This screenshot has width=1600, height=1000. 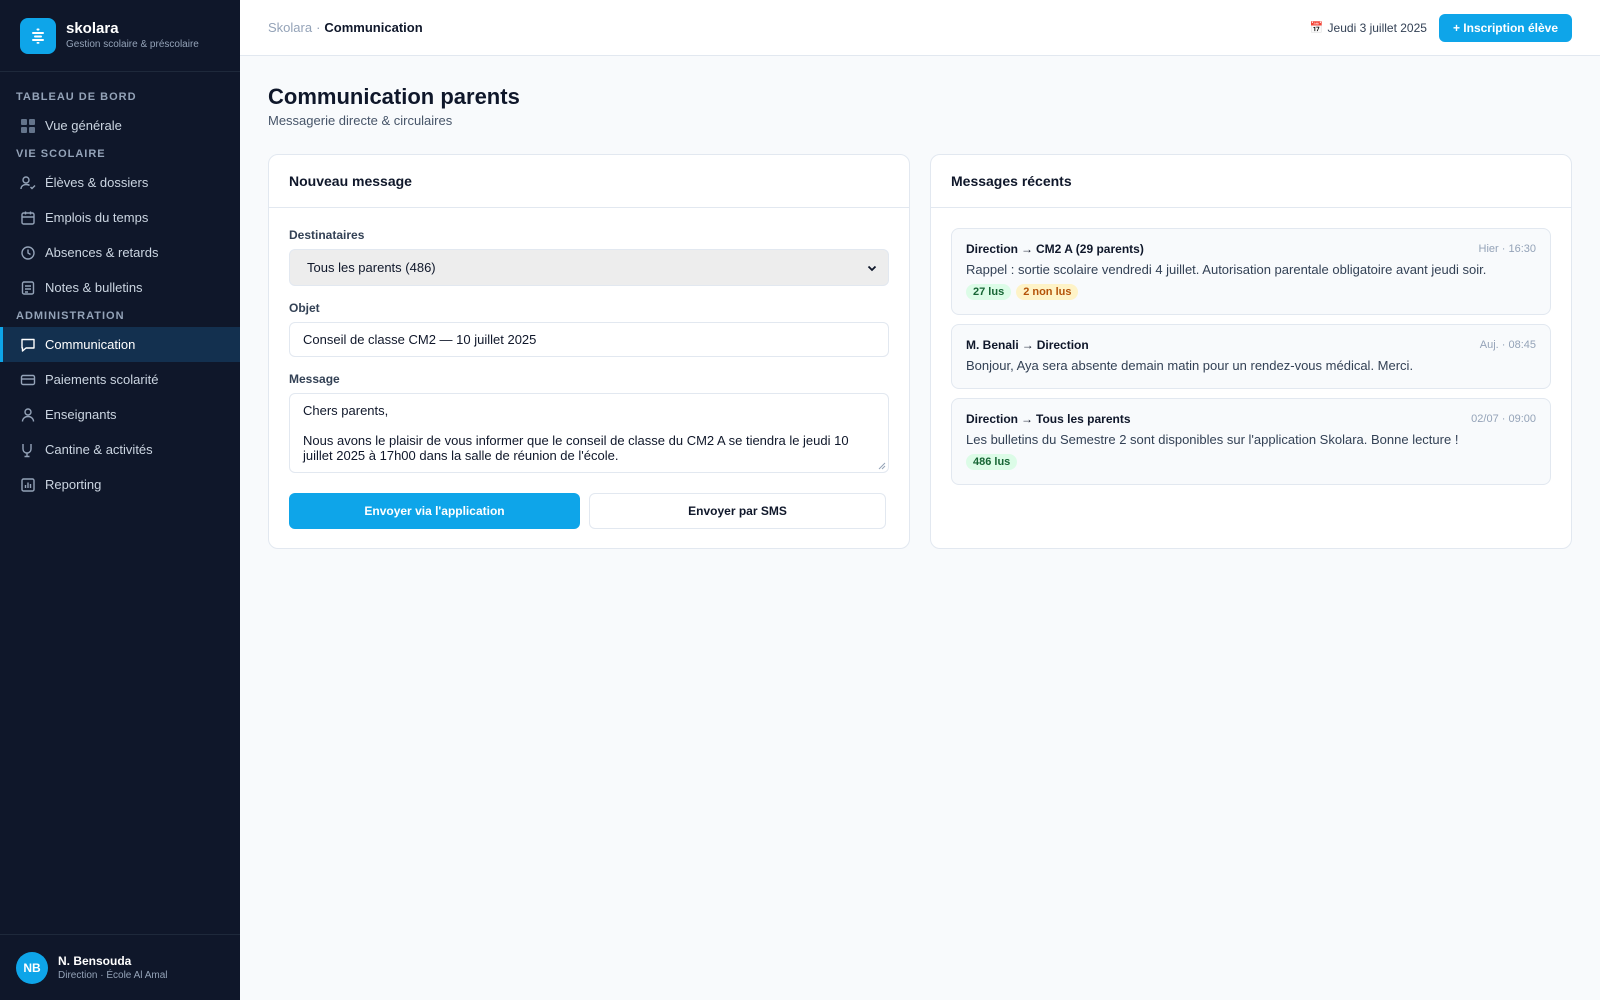 I want to click on sidebar-item-label: Cantine & activités, so click(x=99, y=449).